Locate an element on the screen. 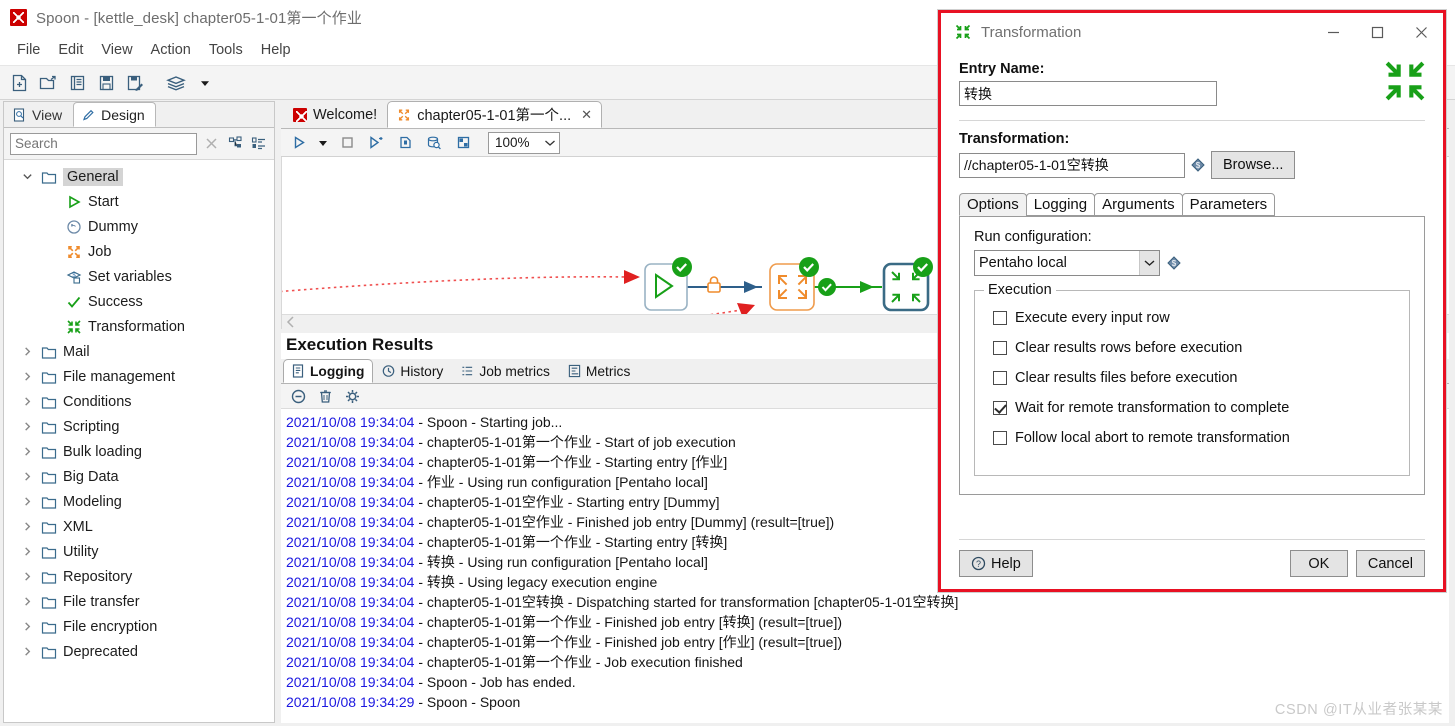  tree-item-file-transfer: File transfer is located at coordinates (139, 601).